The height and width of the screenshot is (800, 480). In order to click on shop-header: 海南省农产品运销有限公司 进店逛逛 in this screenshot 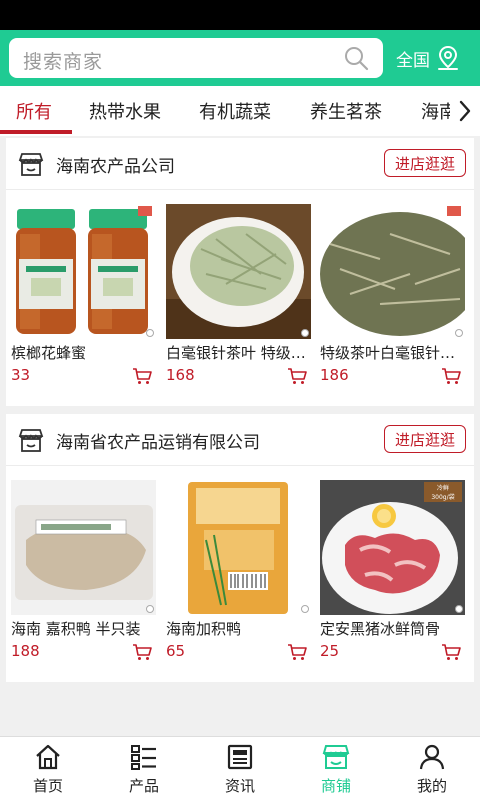, I will do `click(240, 440)`.